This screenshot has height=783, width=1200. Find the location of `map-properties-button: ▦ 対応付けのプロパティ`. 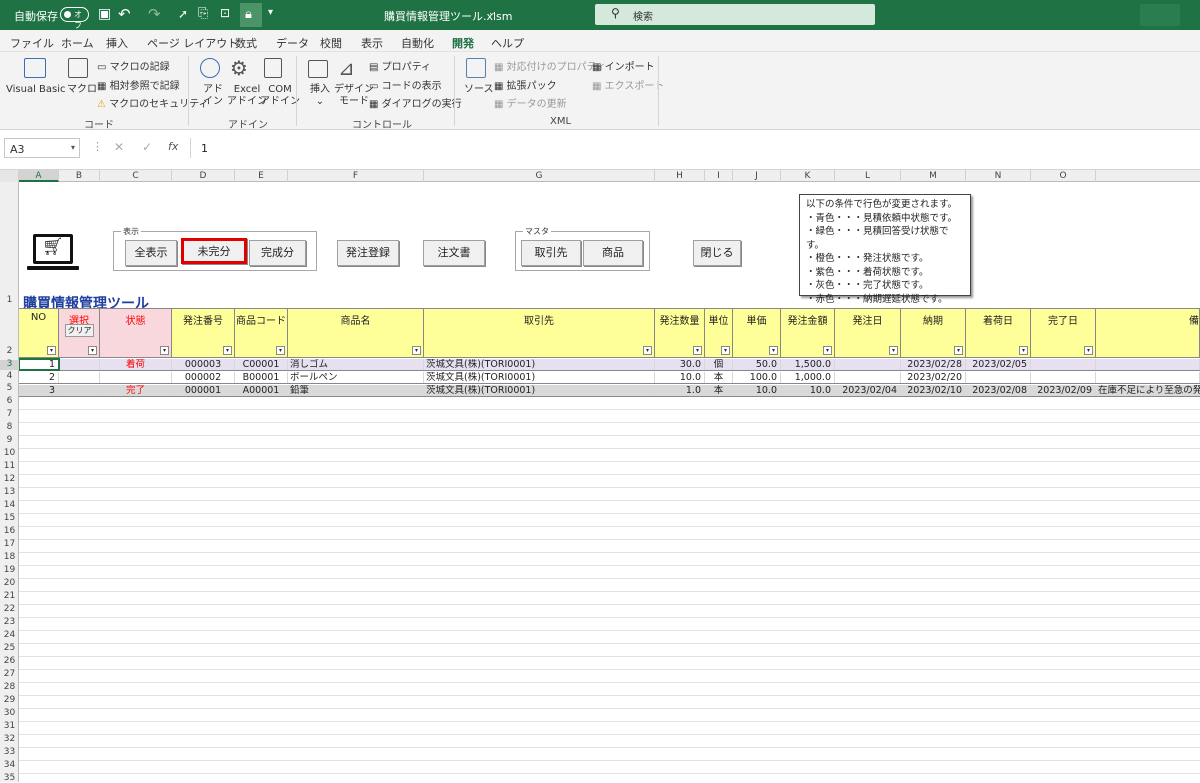

map-properties-button: ▦ 対応付けのプロパティ is located at coordinates (550, 65).